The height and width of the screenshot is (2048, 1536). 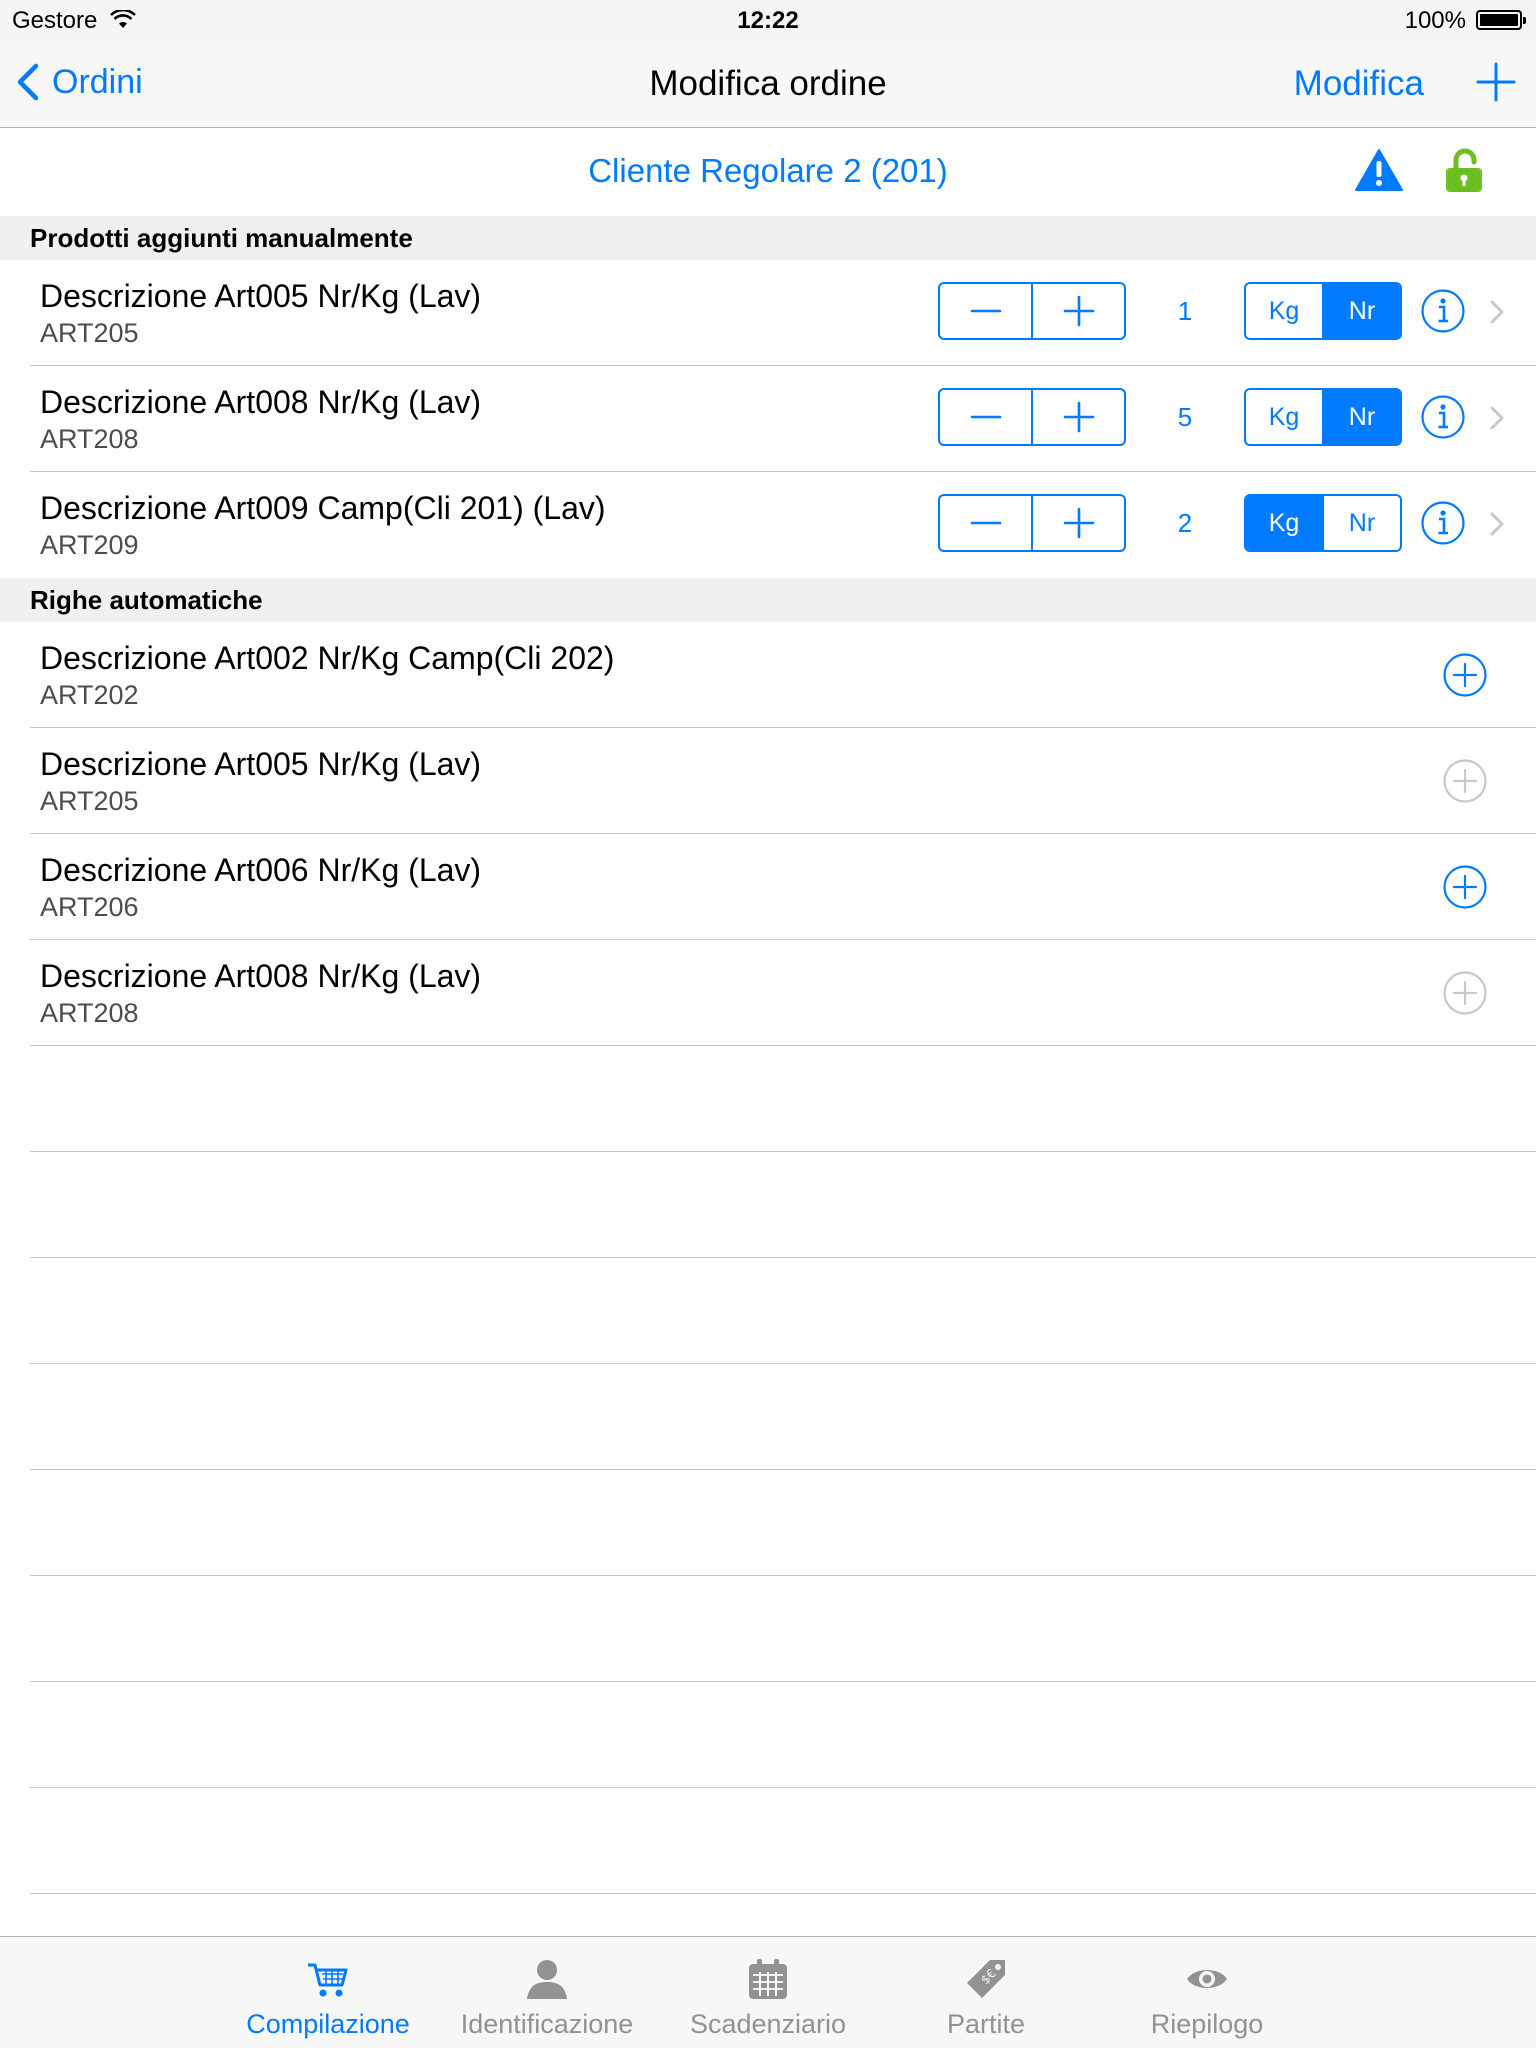 What do you see at coordinates (89, 695) in the screenshot?
I see `product-code: ART202` at bounding box center [89, 695].